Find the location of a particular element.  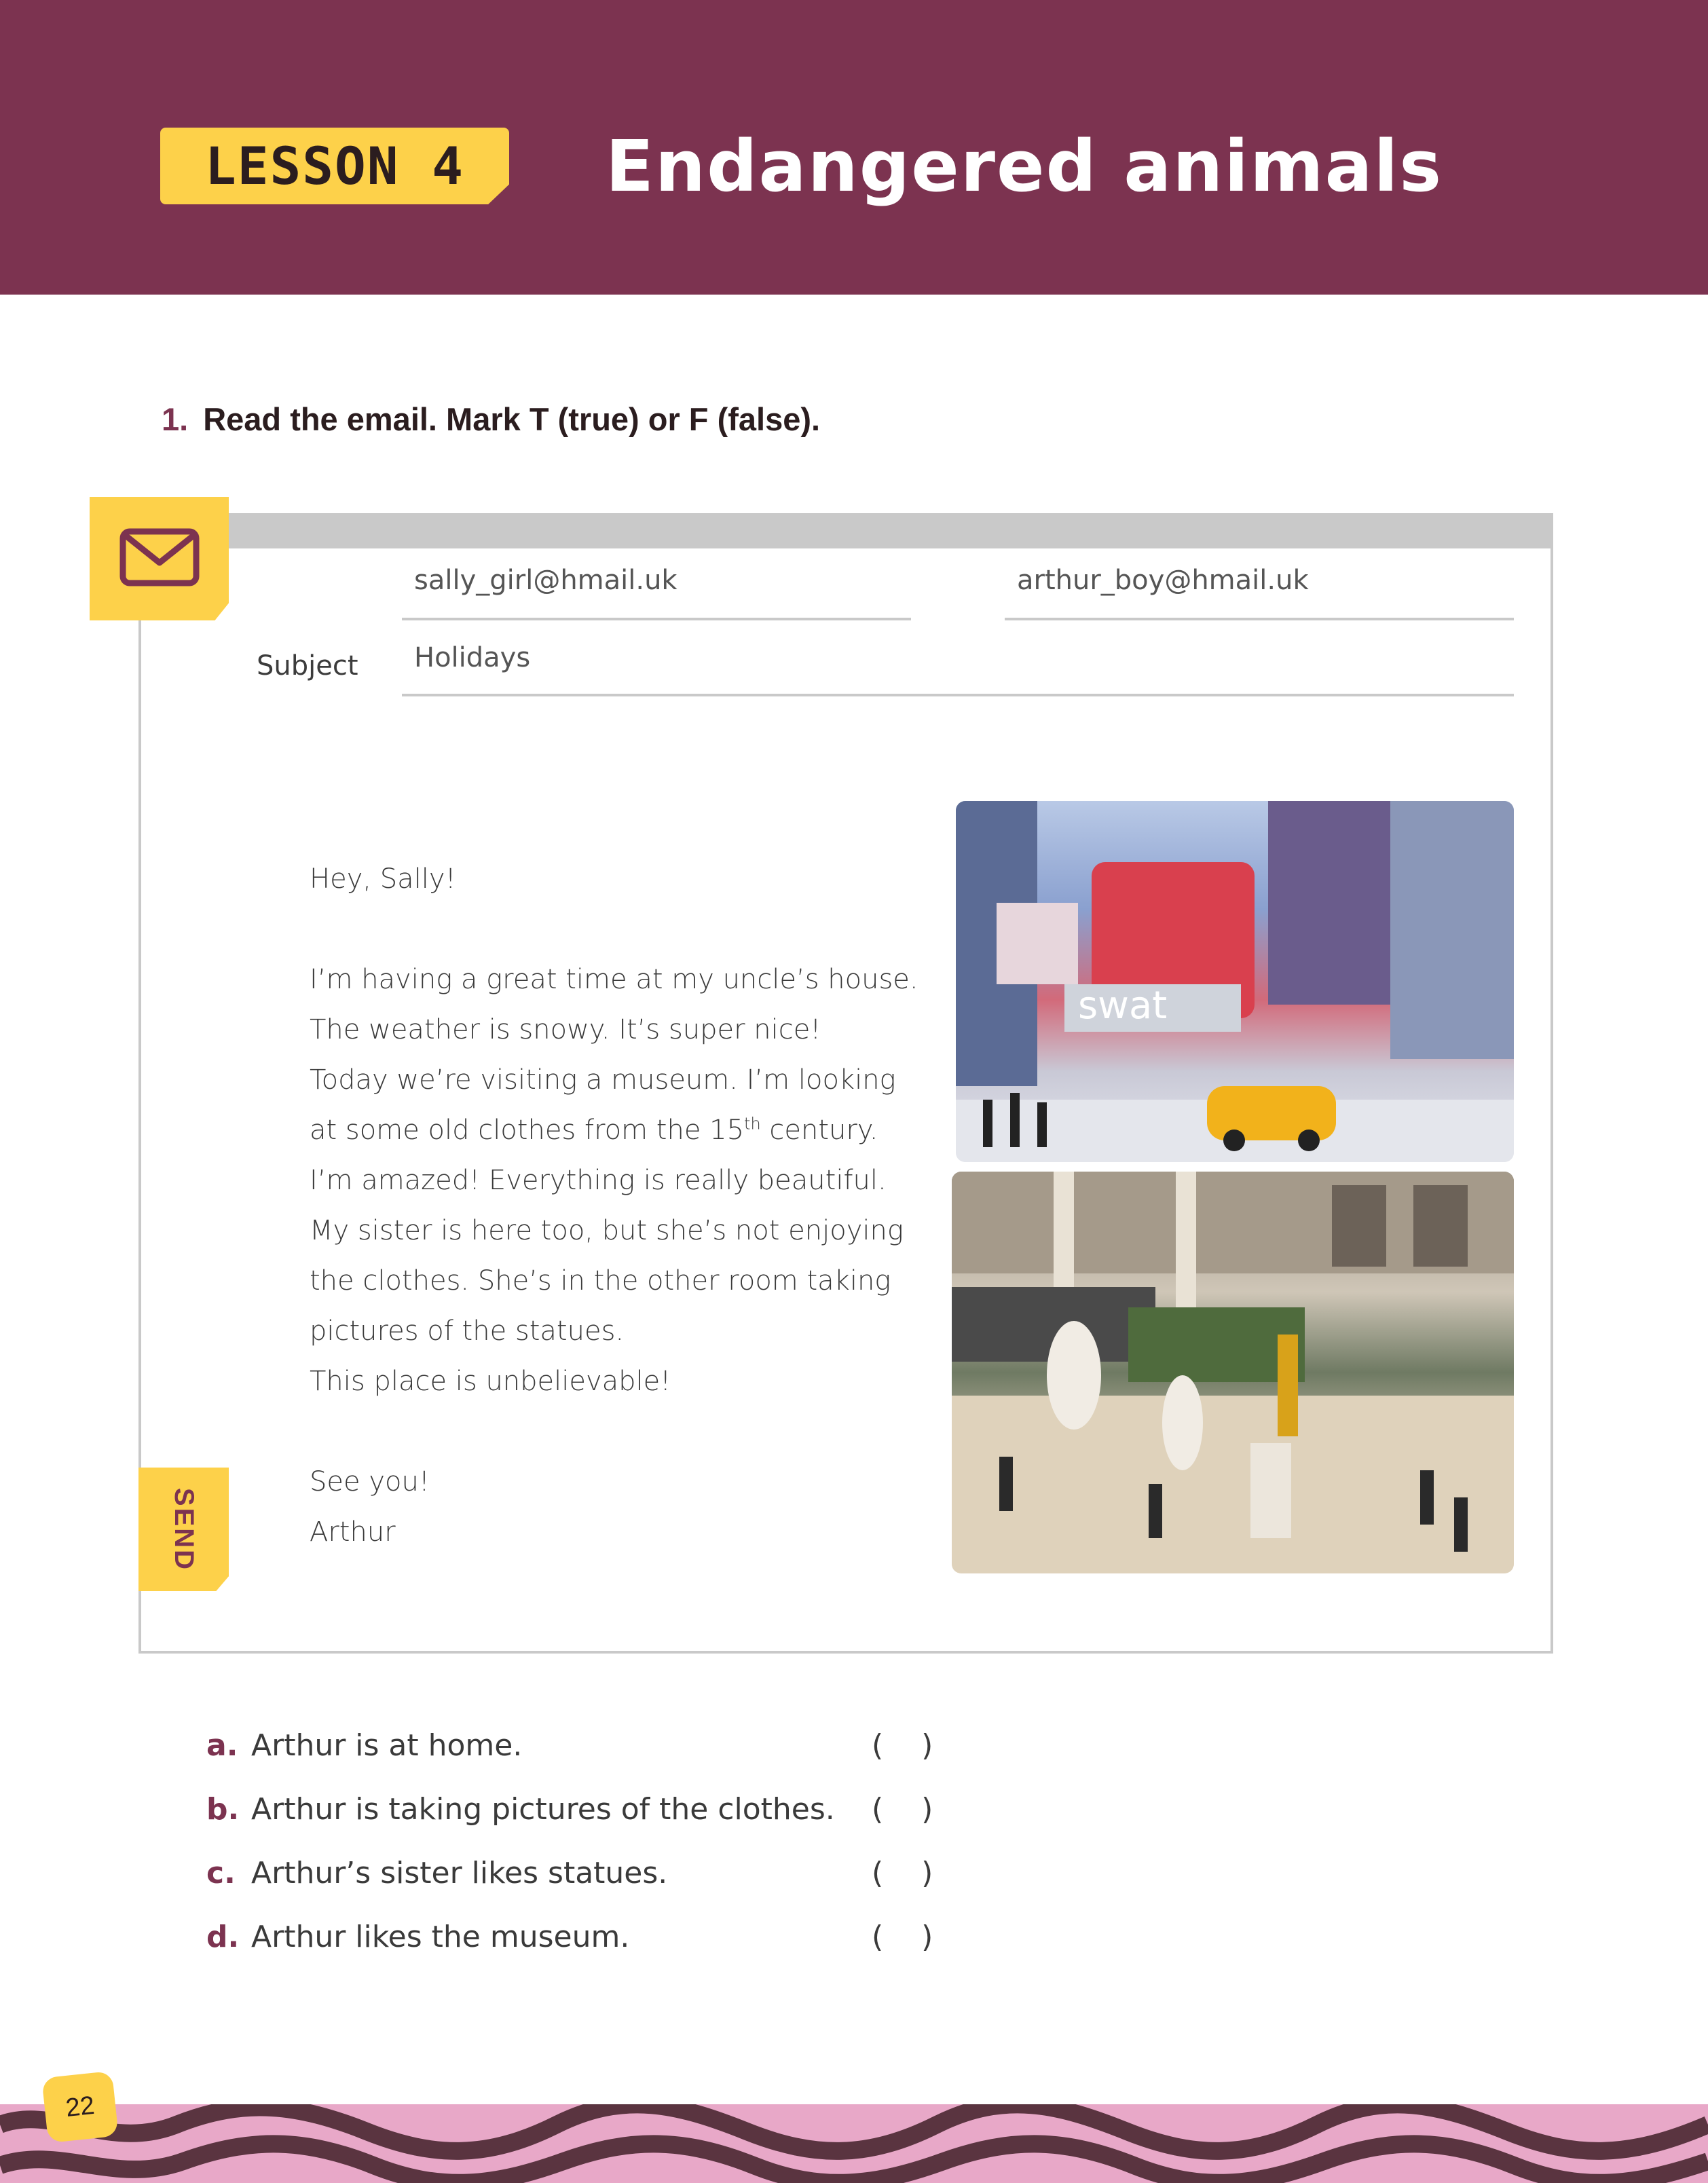

lesson-tag: LESSON 4 is located at coordinates (335, 166).